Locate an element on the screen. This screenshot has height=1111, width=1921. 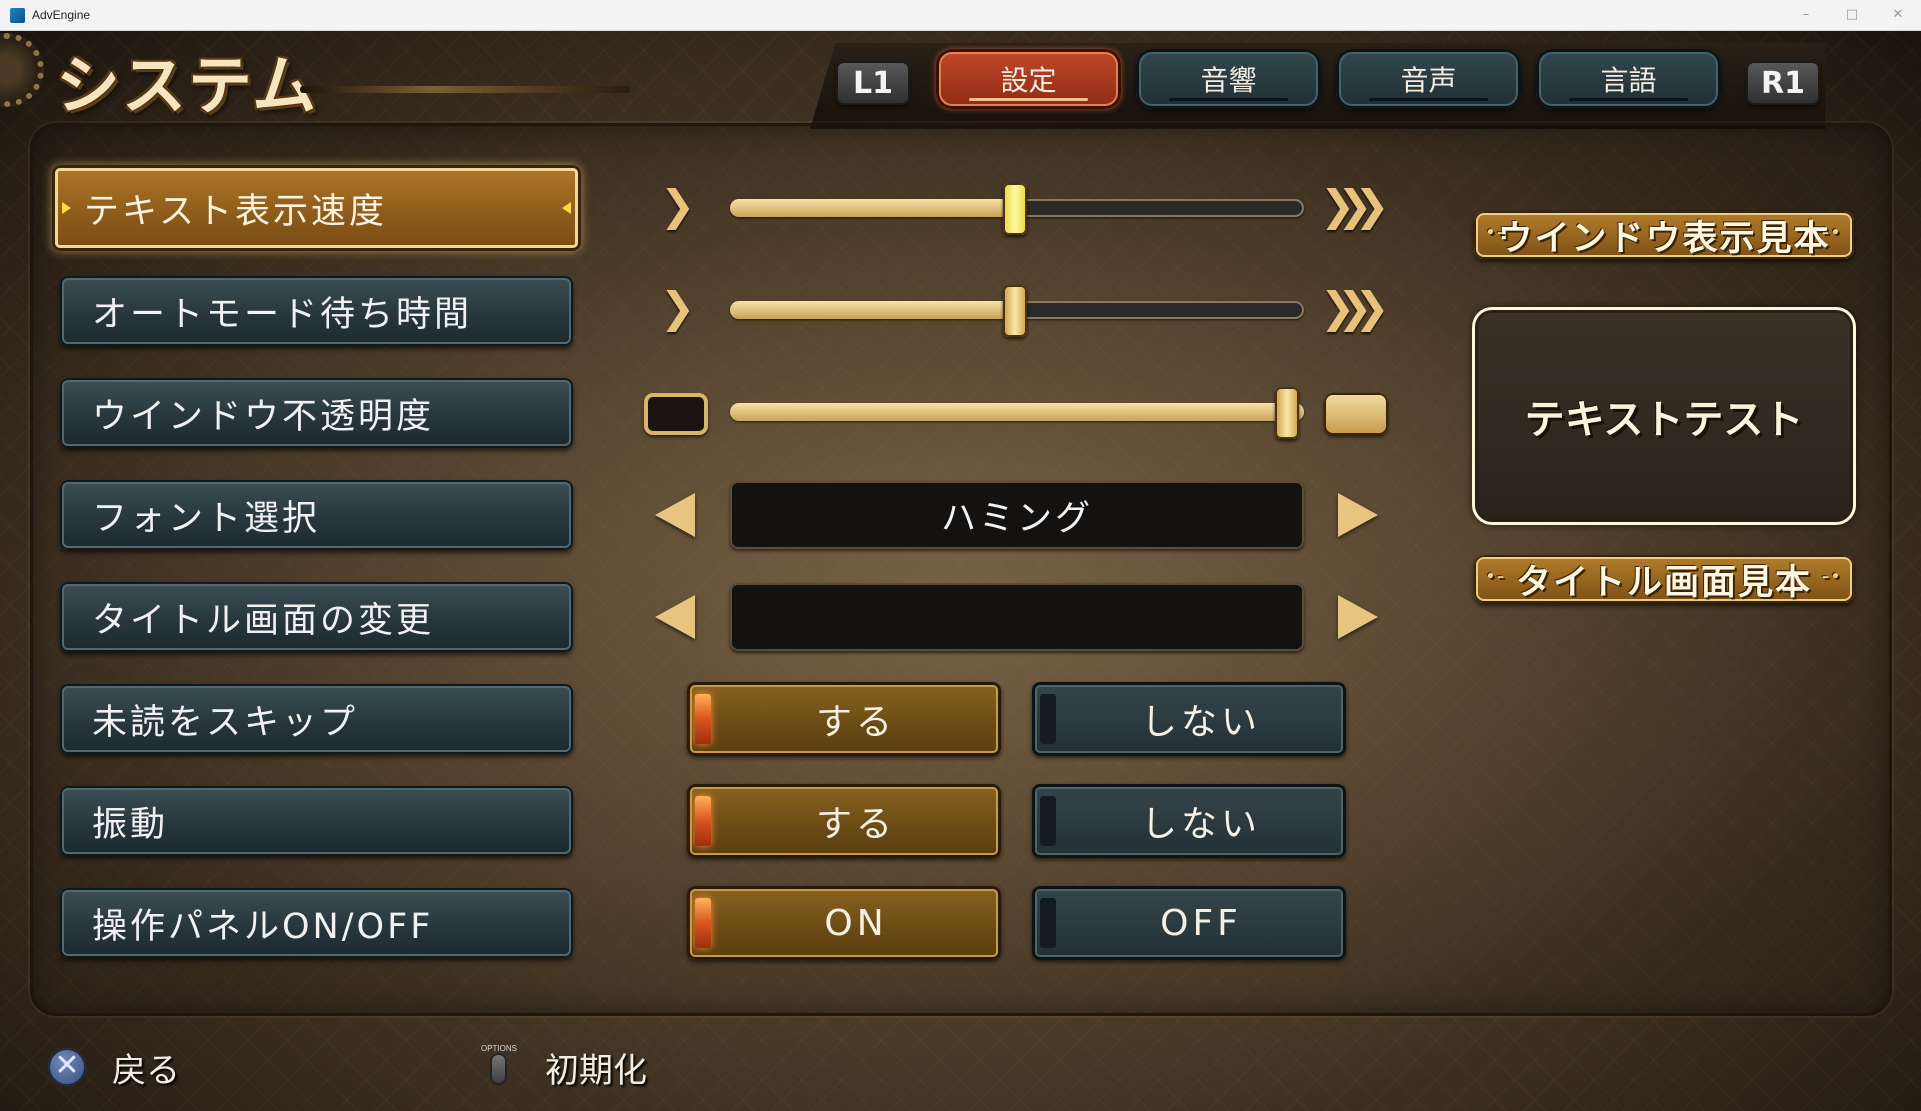
reset-label: 初期化 is located at coordinates (596, 1067).